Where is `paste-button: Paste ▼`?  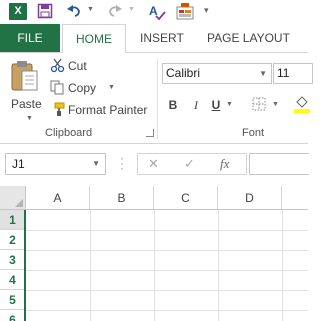 paste-button: Paste ▼ is located at coordinates (25, 93).